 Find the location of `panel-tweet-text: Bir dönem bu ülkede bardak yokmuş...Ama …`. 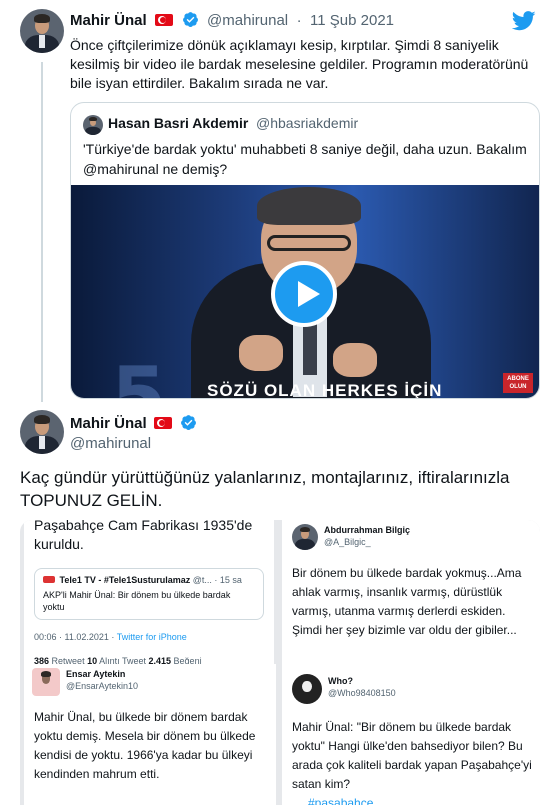

panel-tweet-text: Bir dönem bu ülkede bardak yokmuş...Ama … is located at coordinates (407, 601).